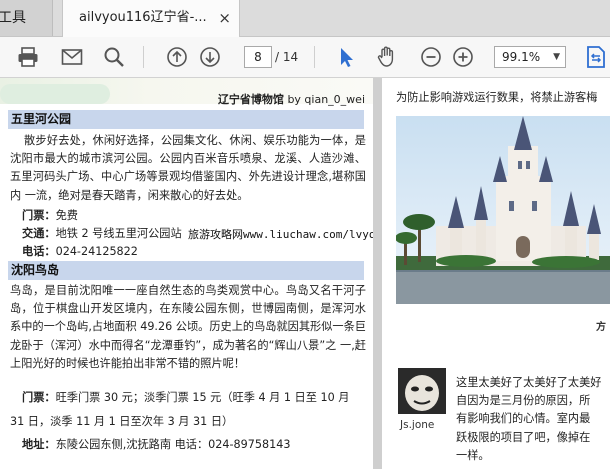 Image resolution: width=610 pixels, height=469 pixels. I want to click on toolbar: 8 / 14 99.1% ▼, so click(305, 57).